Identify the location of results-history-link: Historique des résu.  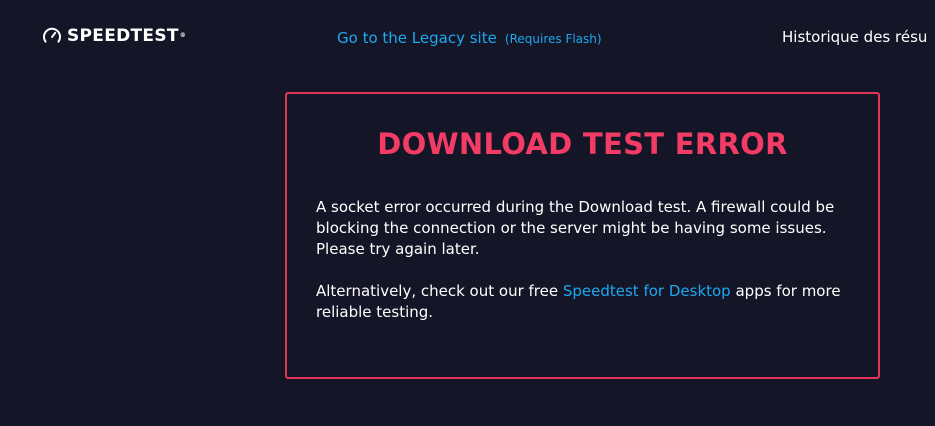
(854, 37).